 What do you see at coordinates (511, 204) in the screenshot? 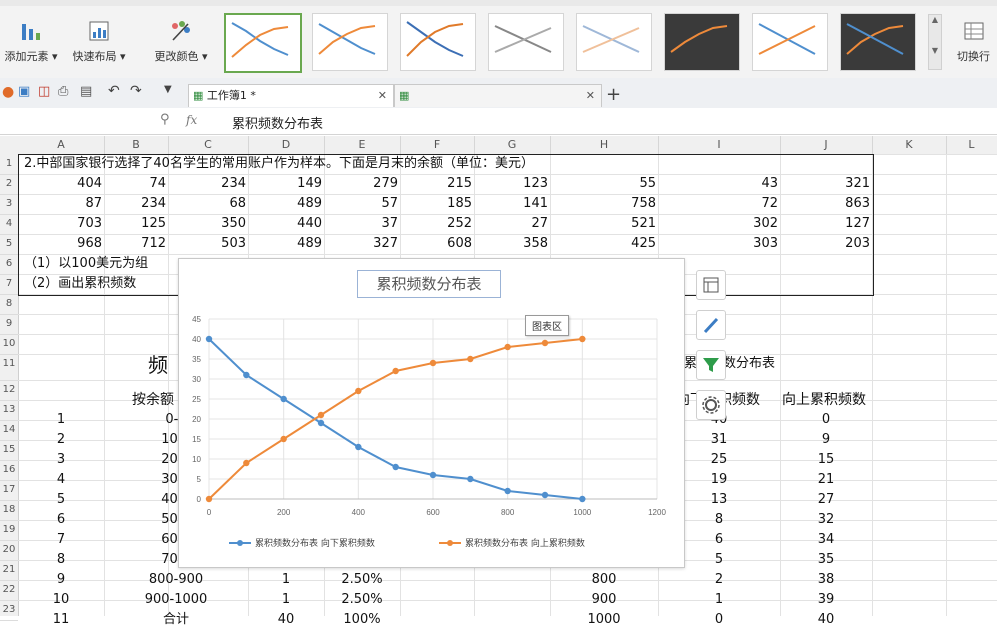
I see `data-cell: 141` at bounding box center [511, 204].